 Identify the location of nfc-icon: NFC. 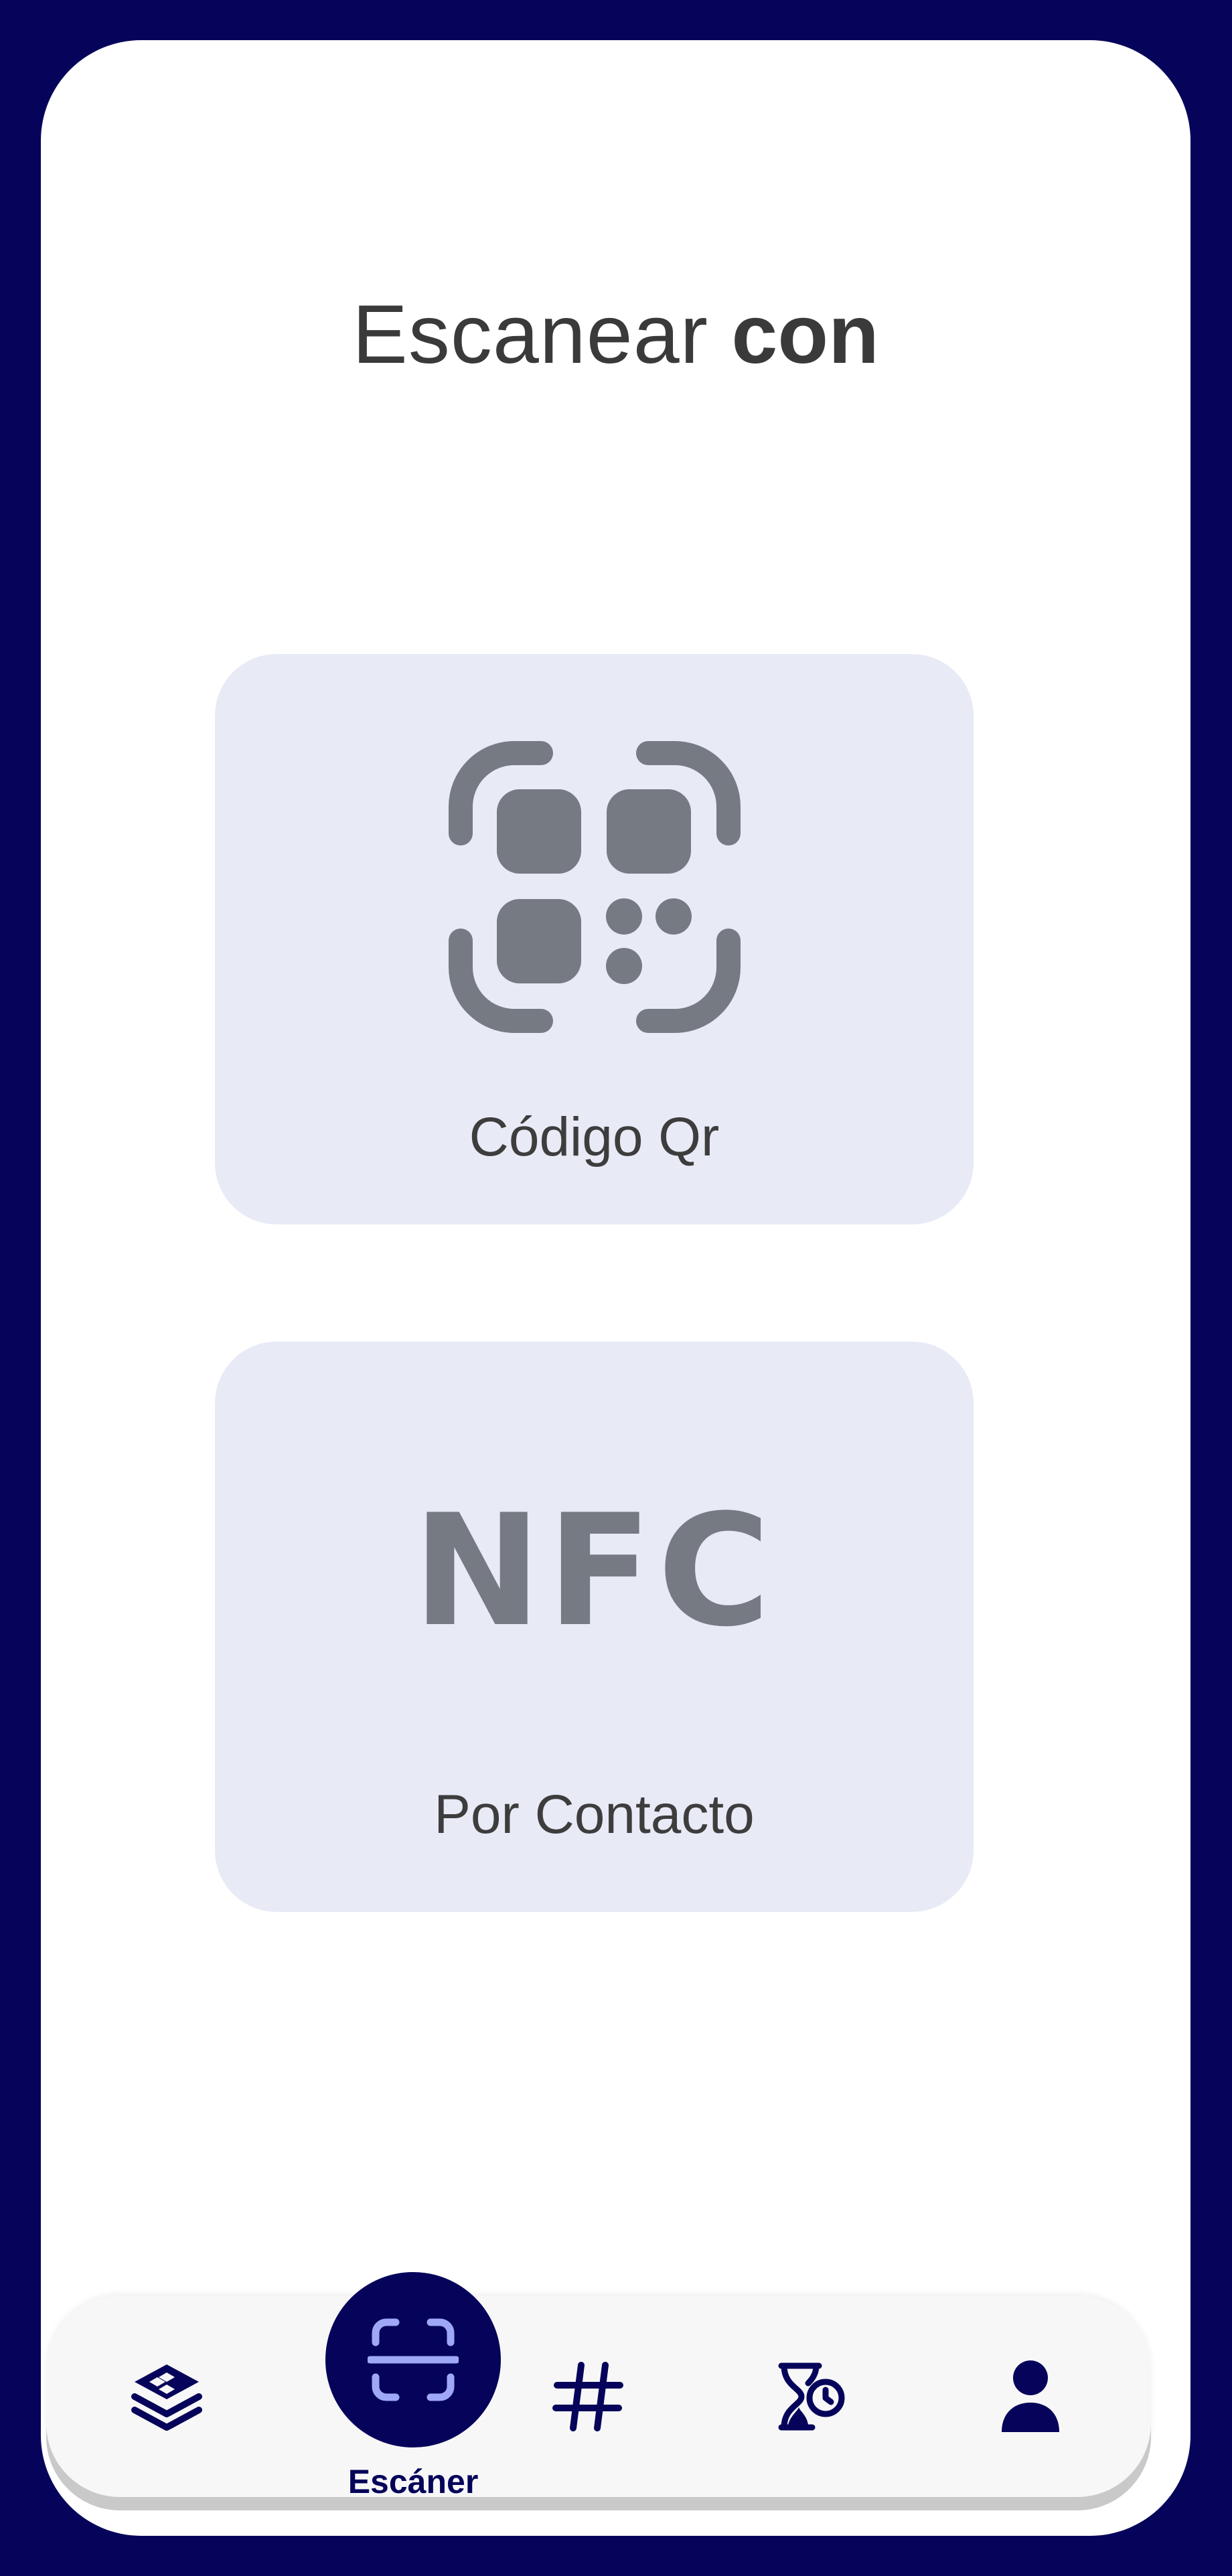
(594, 1572).